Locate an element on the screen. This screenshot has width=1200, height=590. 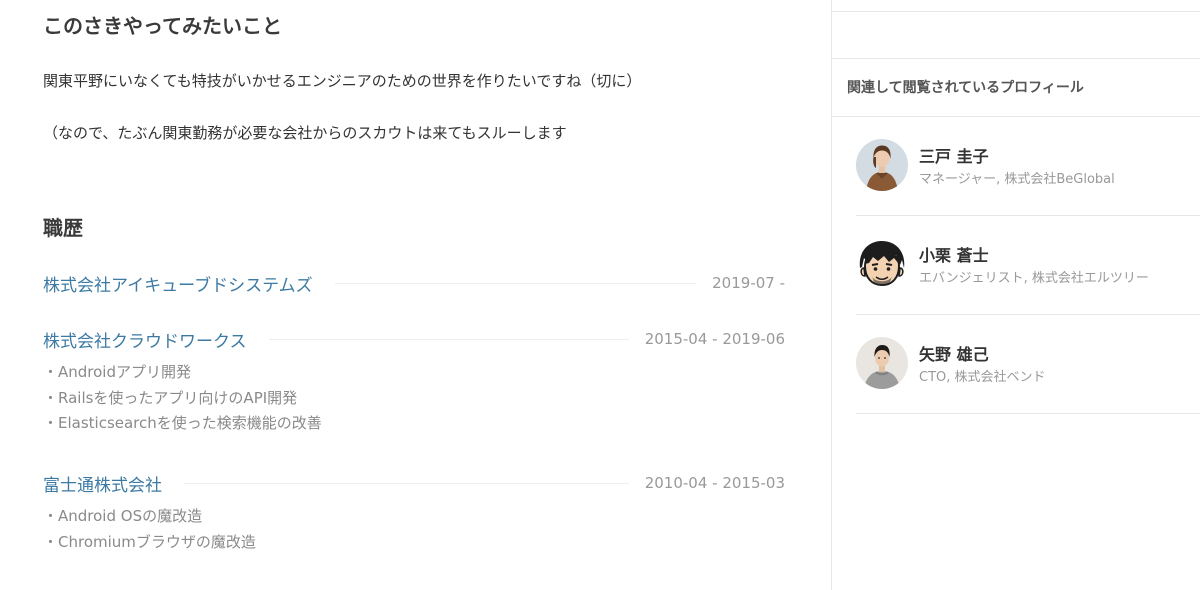
career-entry-header: 株式会社クラウドワークス 2015-04 - 2019-06 is located at coordinates (414, 339).